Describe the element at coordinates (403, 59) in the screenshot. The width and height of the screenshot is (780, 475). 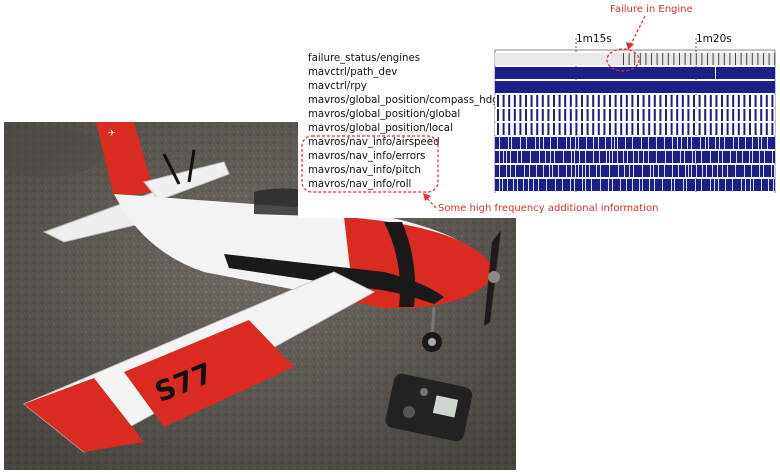
I see `topic-failure-status-engines: failure_status/engines` at that location.